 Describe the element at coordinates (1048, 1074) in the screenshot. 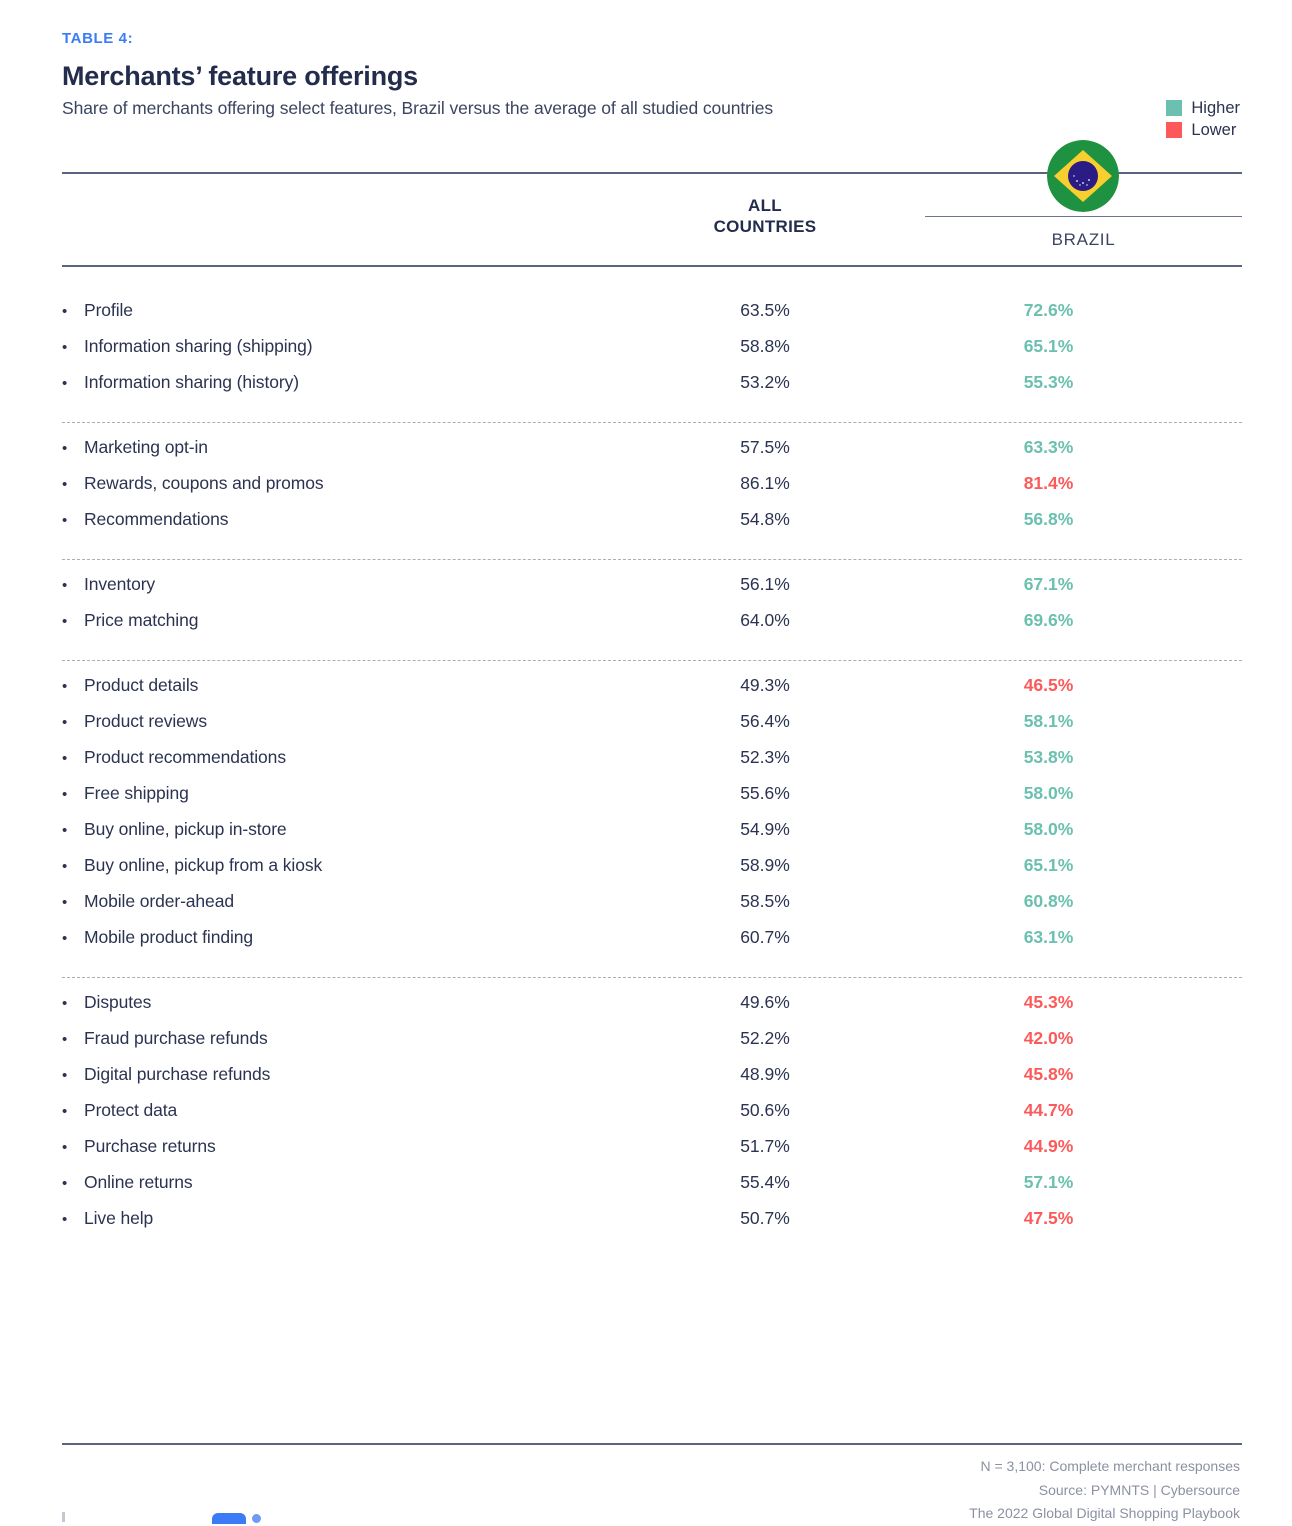

I see `brazil-value: 45.8%` at that location.